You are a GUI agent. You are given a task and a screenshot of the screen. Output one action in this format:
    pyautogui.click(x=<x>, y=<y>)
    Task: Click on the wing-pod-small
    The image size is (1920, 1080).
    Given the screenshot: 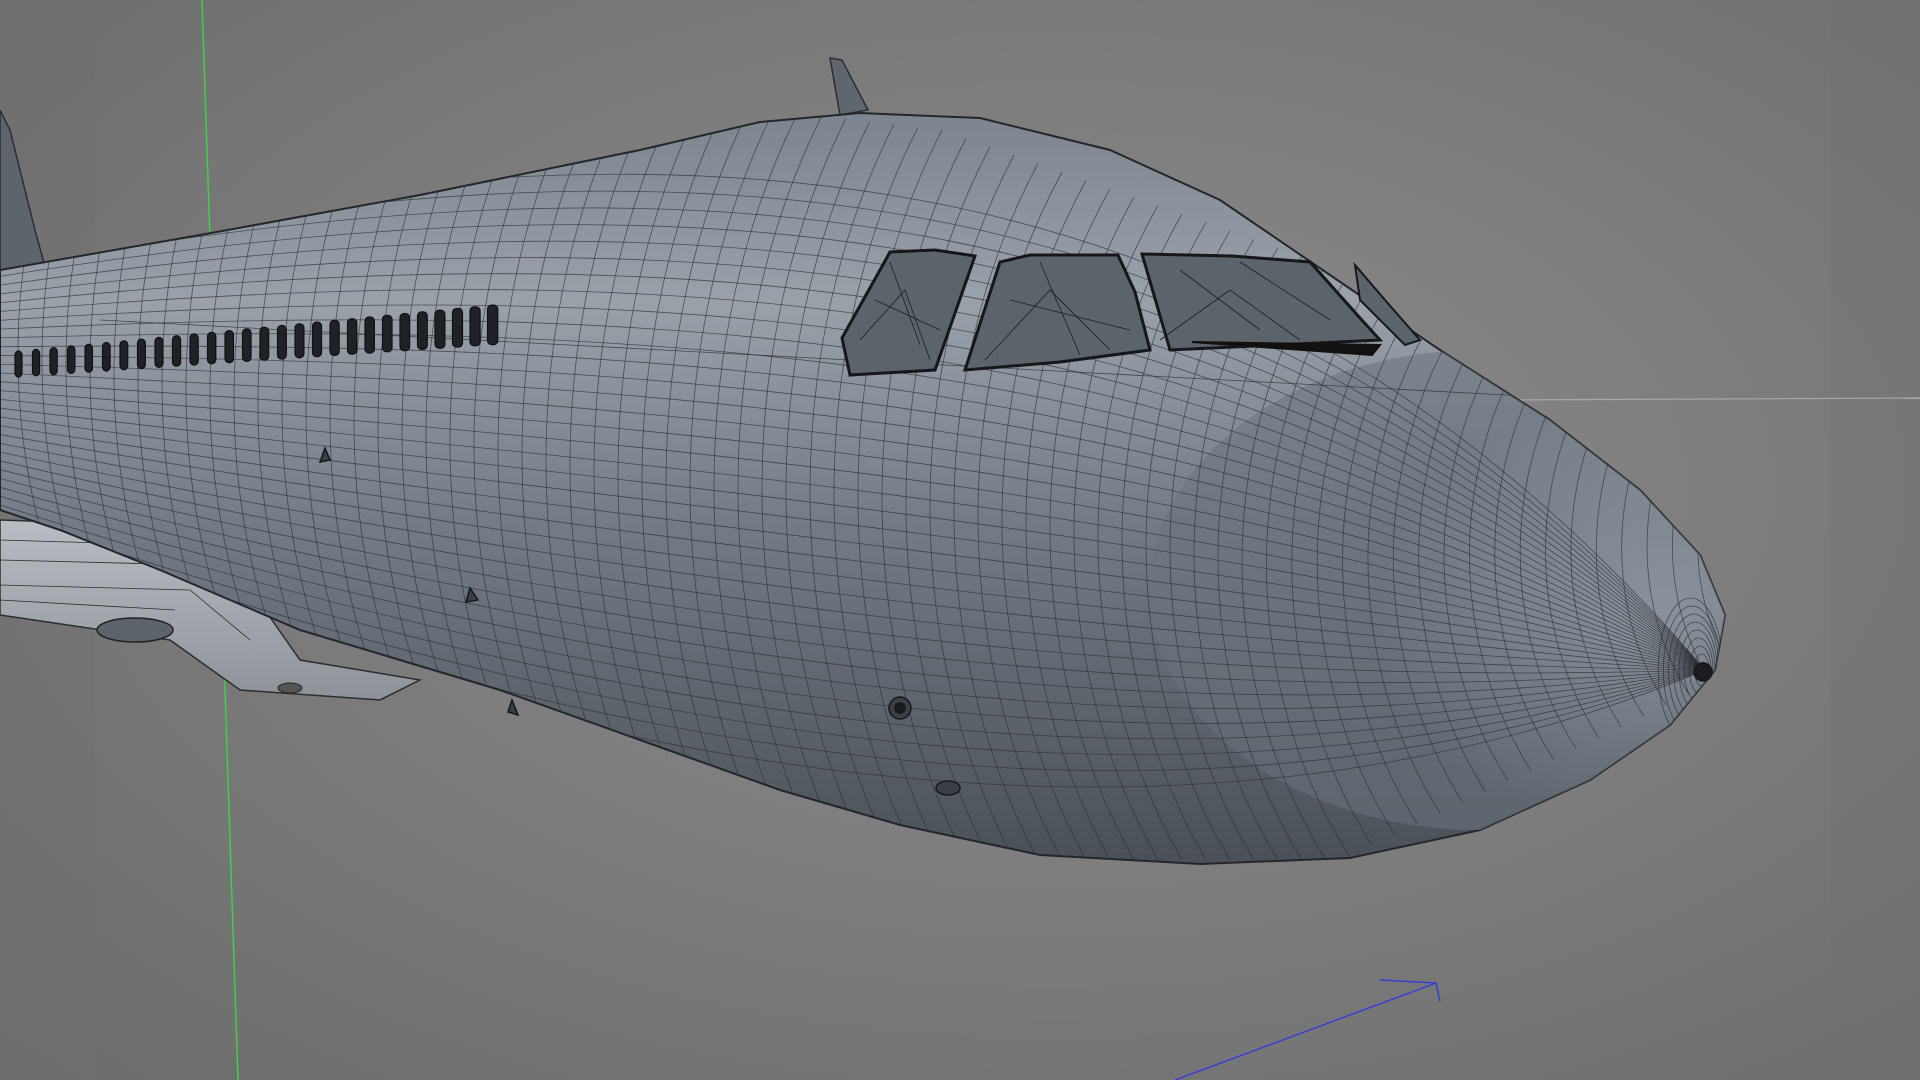 What is the action you would take?
    pyautogui.click(x=290, y=688)
    